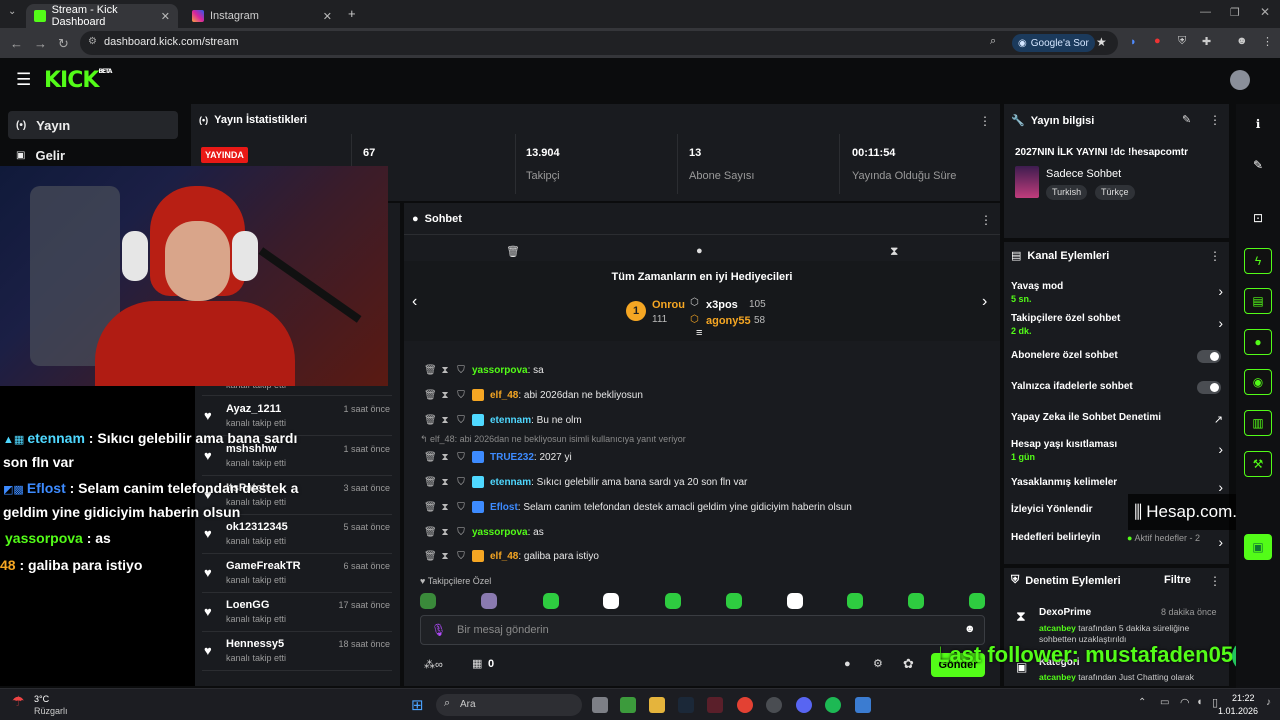 This screenshot has width=1280, height=720. Describe the element at coordinates (504, 507) in the screenshot. I see `chat-username: Eflost` at that location.